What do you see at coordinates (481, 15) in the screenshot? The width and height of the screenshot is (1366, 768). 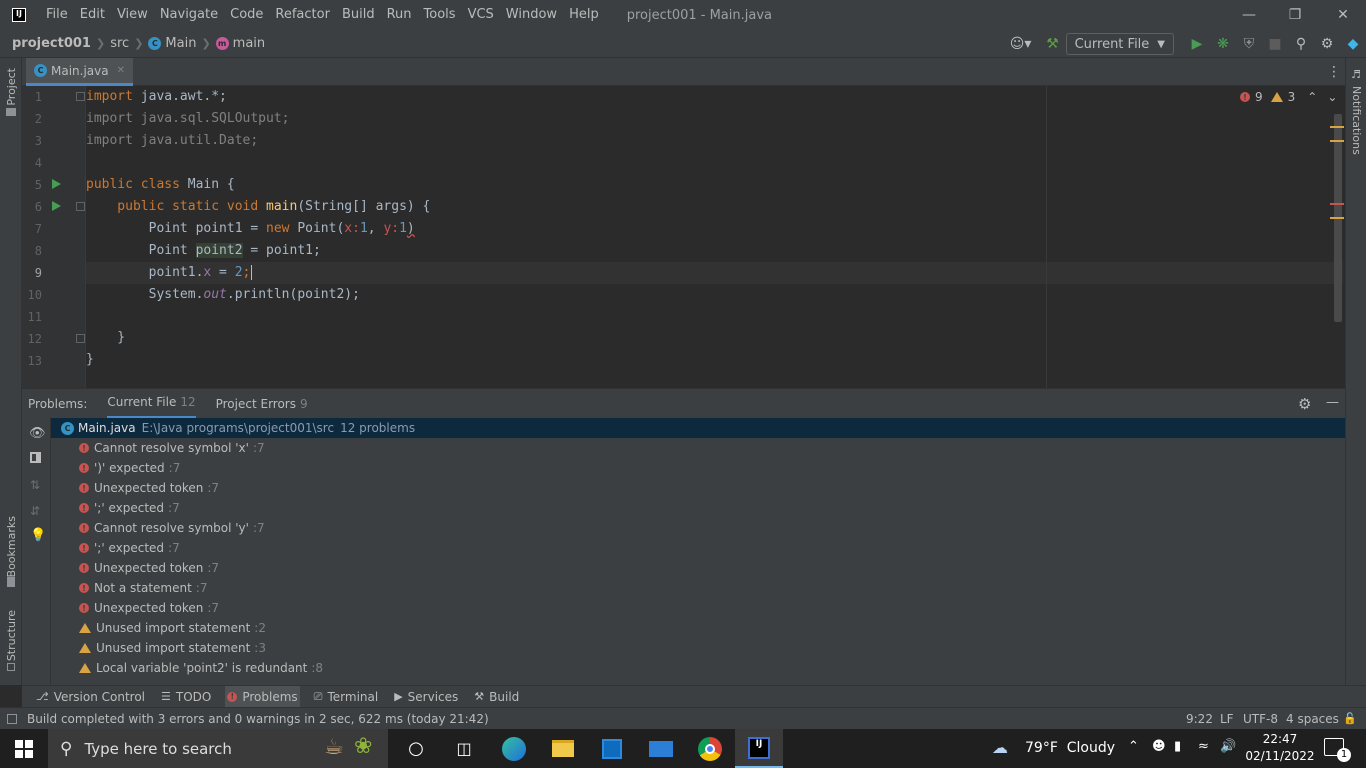 I see `menu-vcs: VCS` at bounding box center [481, 15].